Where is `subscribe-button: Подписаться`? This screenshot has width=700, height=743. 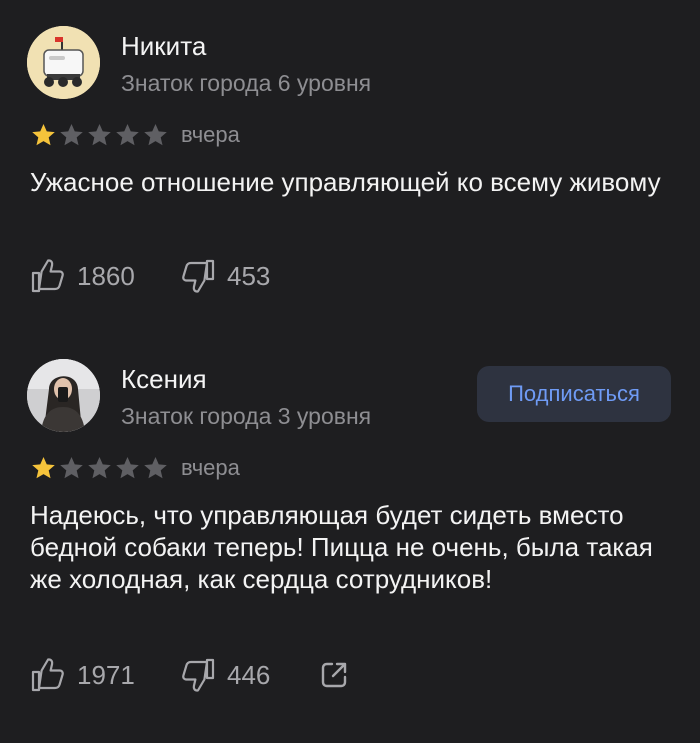 subscribe-button: Подписаться is located at coordinates (574, 394).